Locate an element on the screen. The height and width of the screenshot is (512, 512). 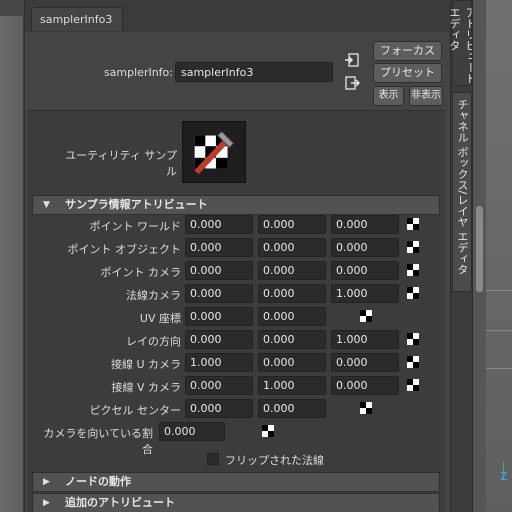
sampler-info-section-label: サンプラ情報アトリビュート is located at coordinates (136, 204).